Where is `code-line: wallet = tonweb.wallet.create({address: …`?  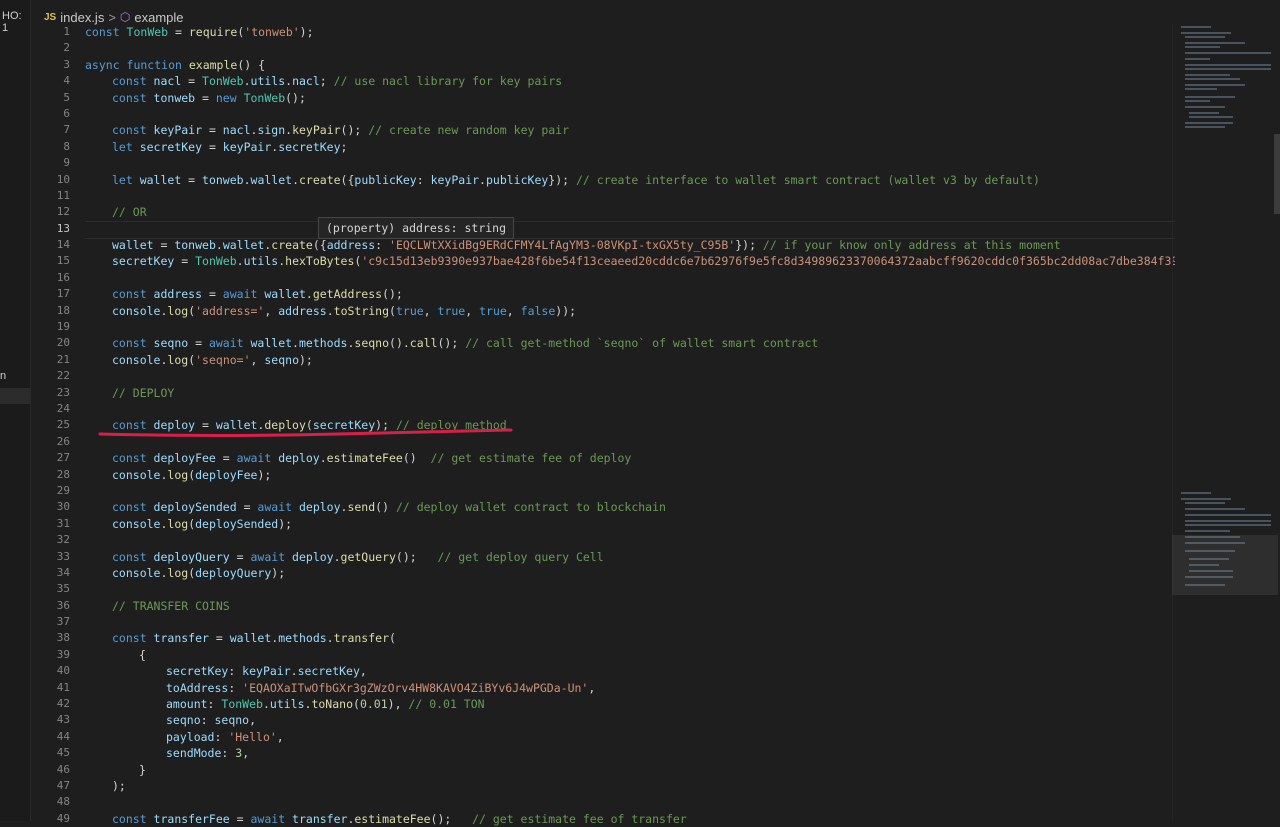
code-line: wallet = tonweb.wallet.create({address: … is located at coordinates (630, 245).